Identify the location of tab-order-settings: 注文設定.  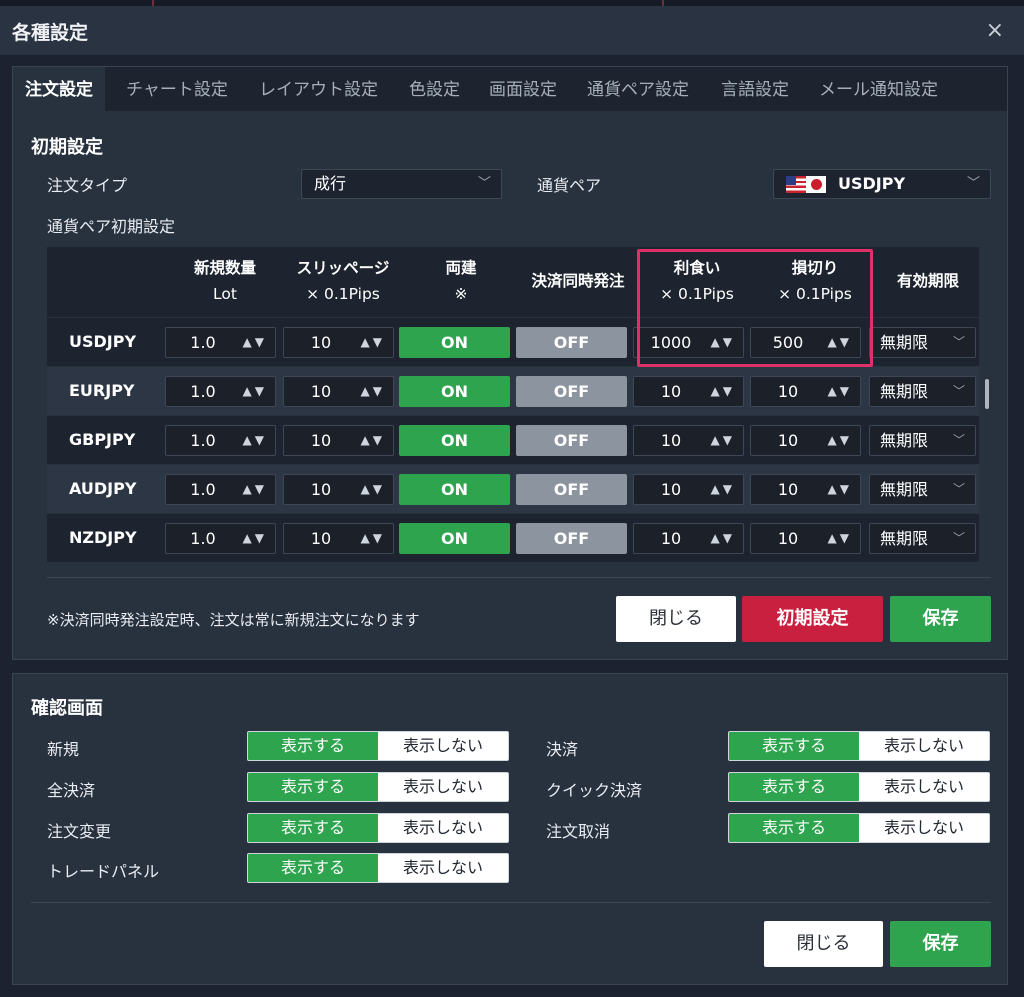
(59, 89).